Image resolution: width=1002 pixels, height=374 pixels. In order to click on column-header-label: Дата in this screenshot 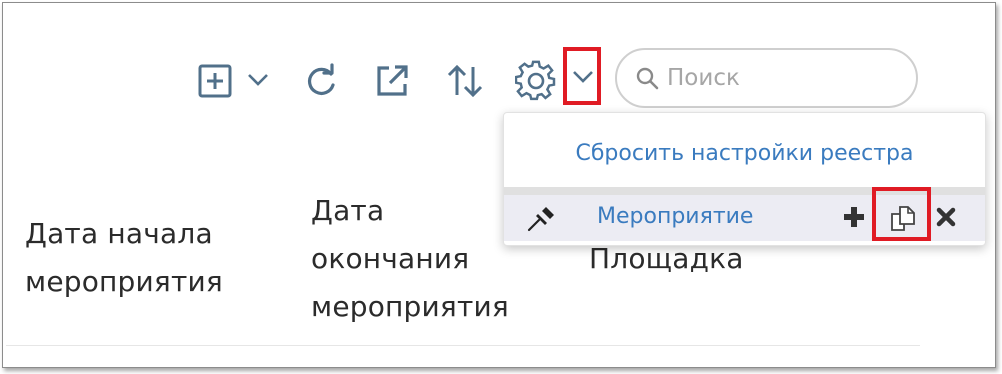, I will do `click(348, 210)`.